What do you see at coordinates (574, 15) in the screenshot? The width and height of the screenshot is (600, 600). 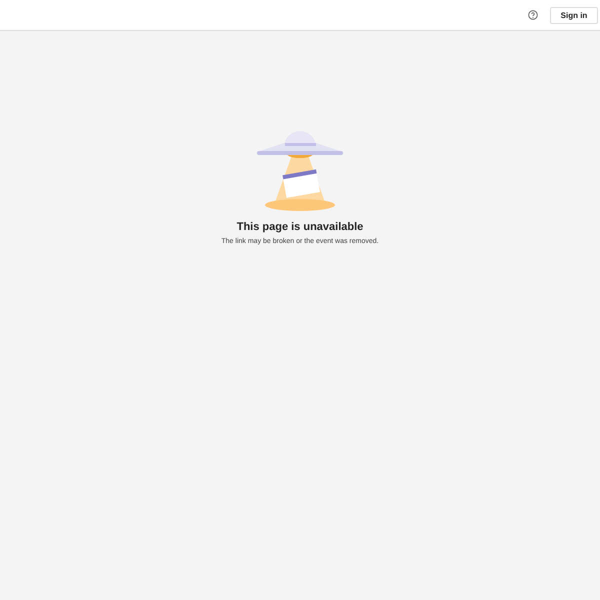 I see `sign-in-button: Sign in` at bounding box center [574, 15].